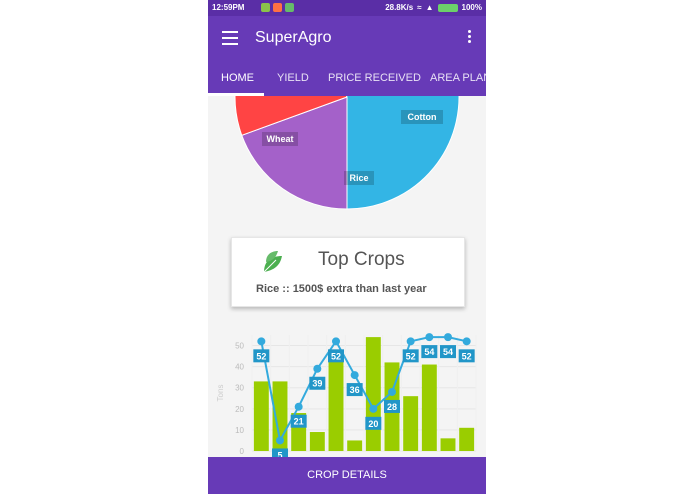  I want to click on wifi-icon: ≈, so click(419, 7).